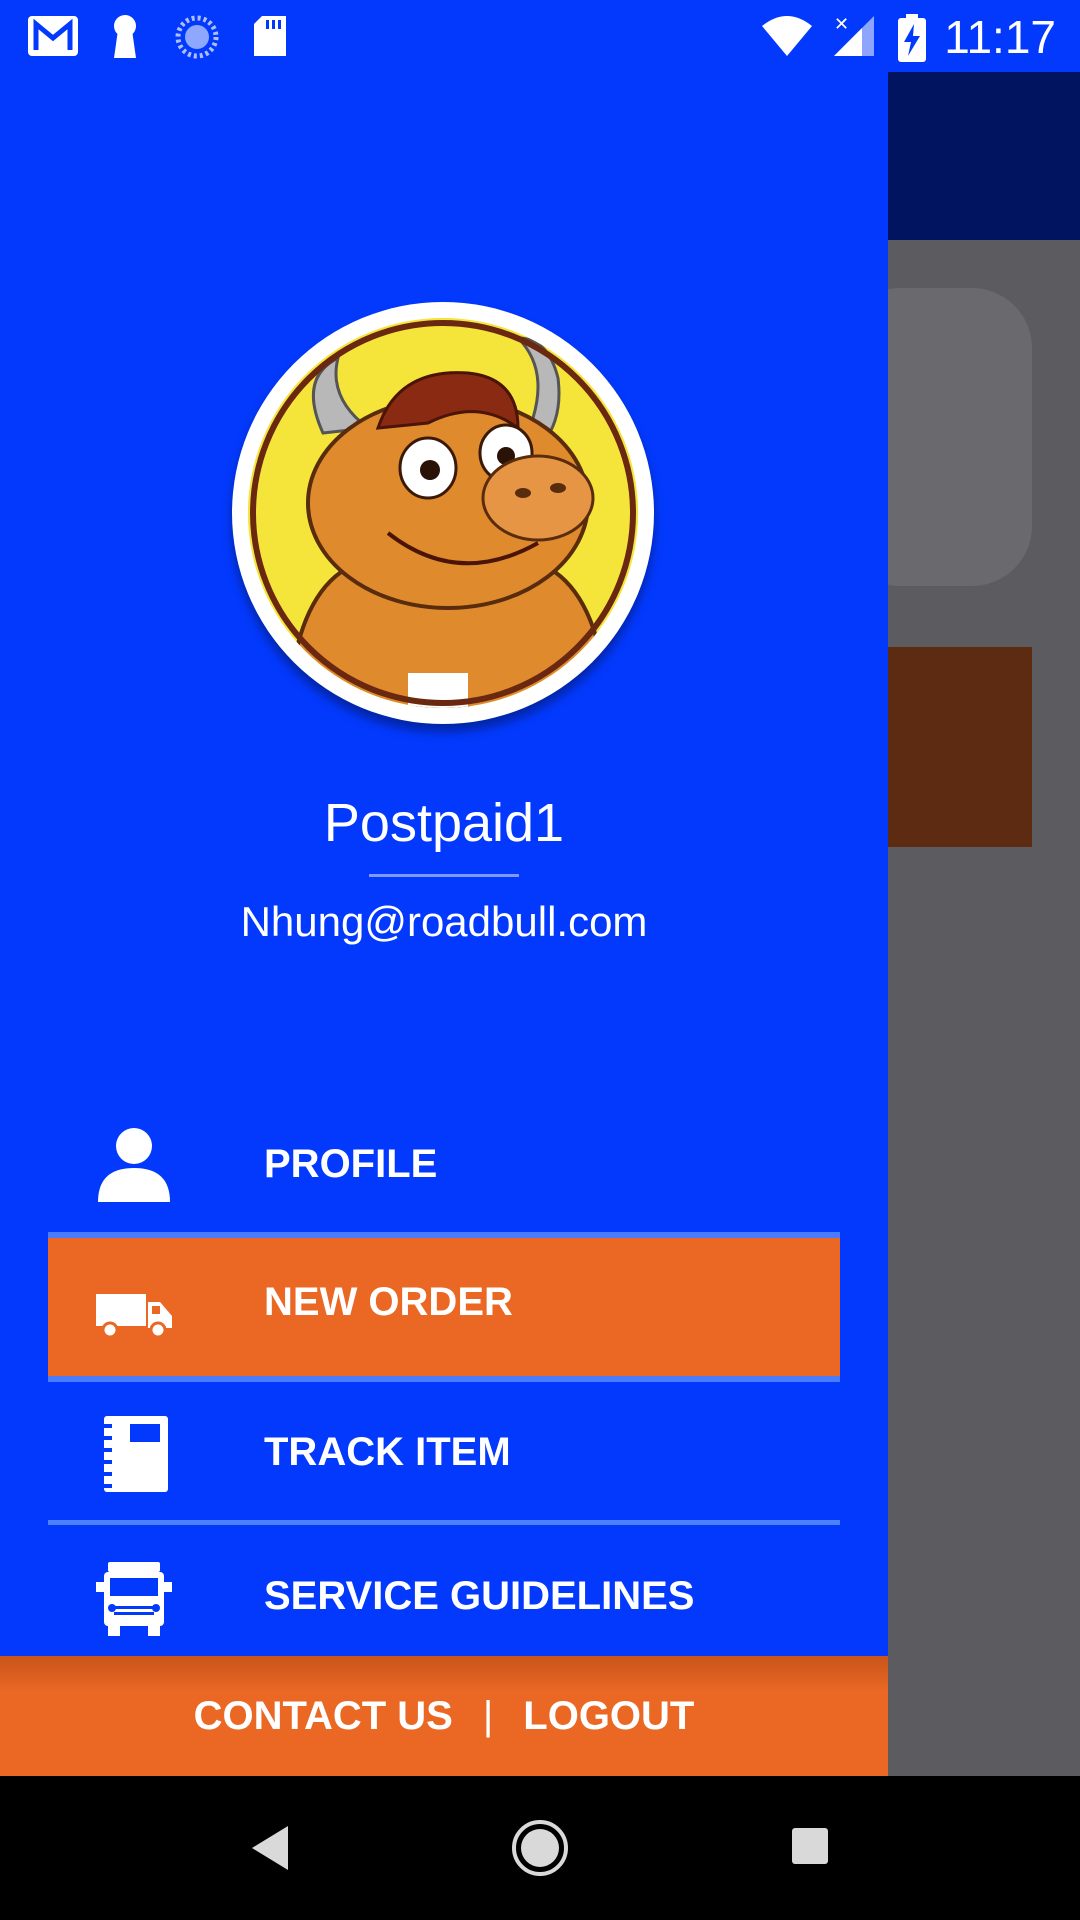 This screenshot has height=1920, width=1080. I want to click on person-icon, so click(134, 1165).